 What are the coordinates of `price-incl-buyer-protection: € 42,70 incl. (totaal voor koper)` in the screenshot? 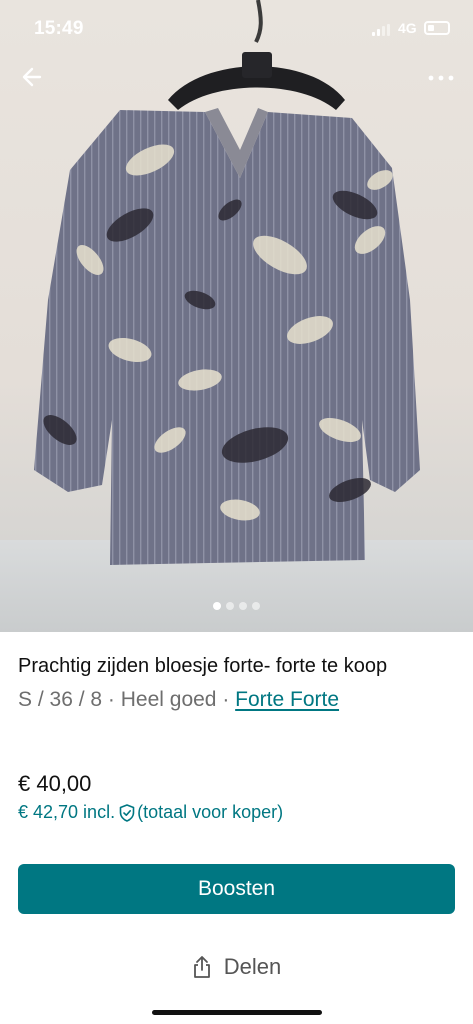 It's located at (150, 812).